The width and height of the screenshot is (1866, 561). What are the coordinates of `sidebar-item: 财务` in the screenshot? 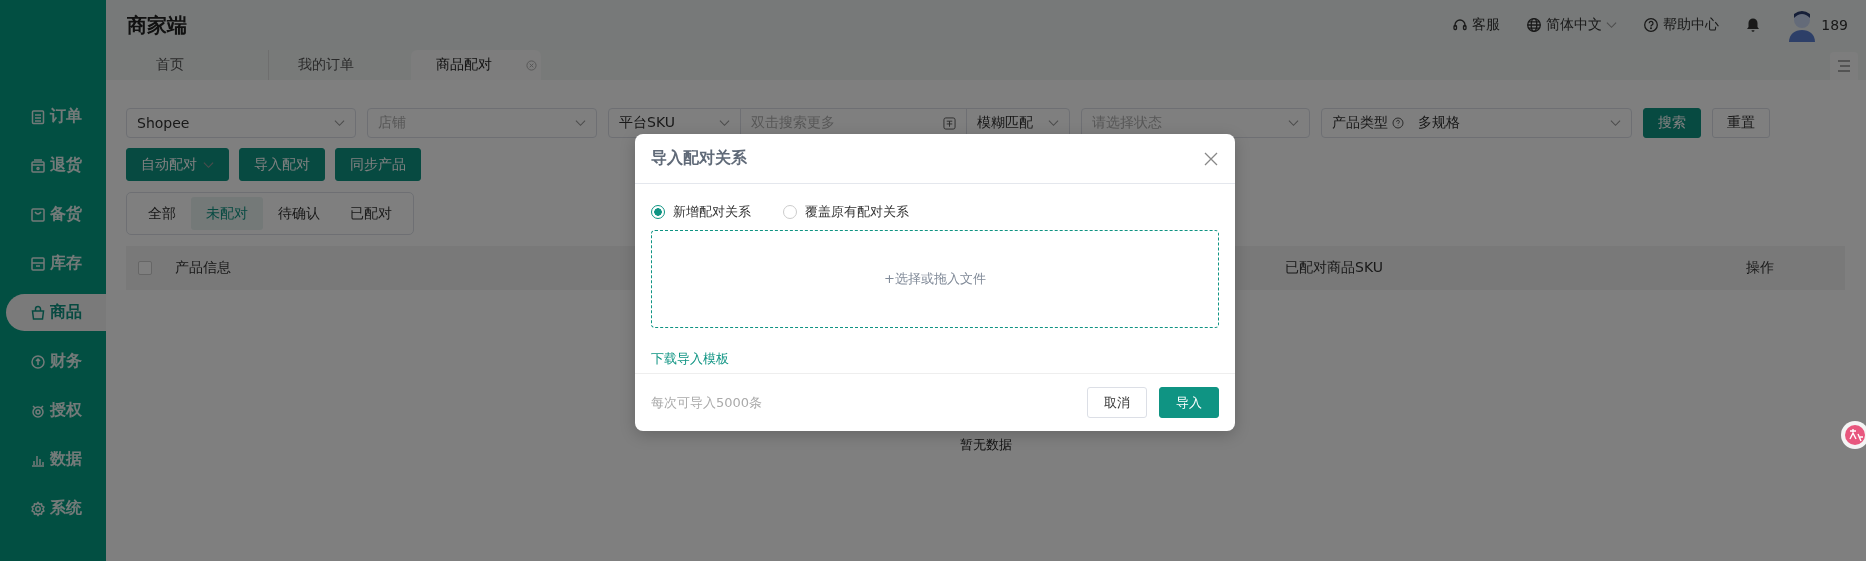 It's located at (56, 361).